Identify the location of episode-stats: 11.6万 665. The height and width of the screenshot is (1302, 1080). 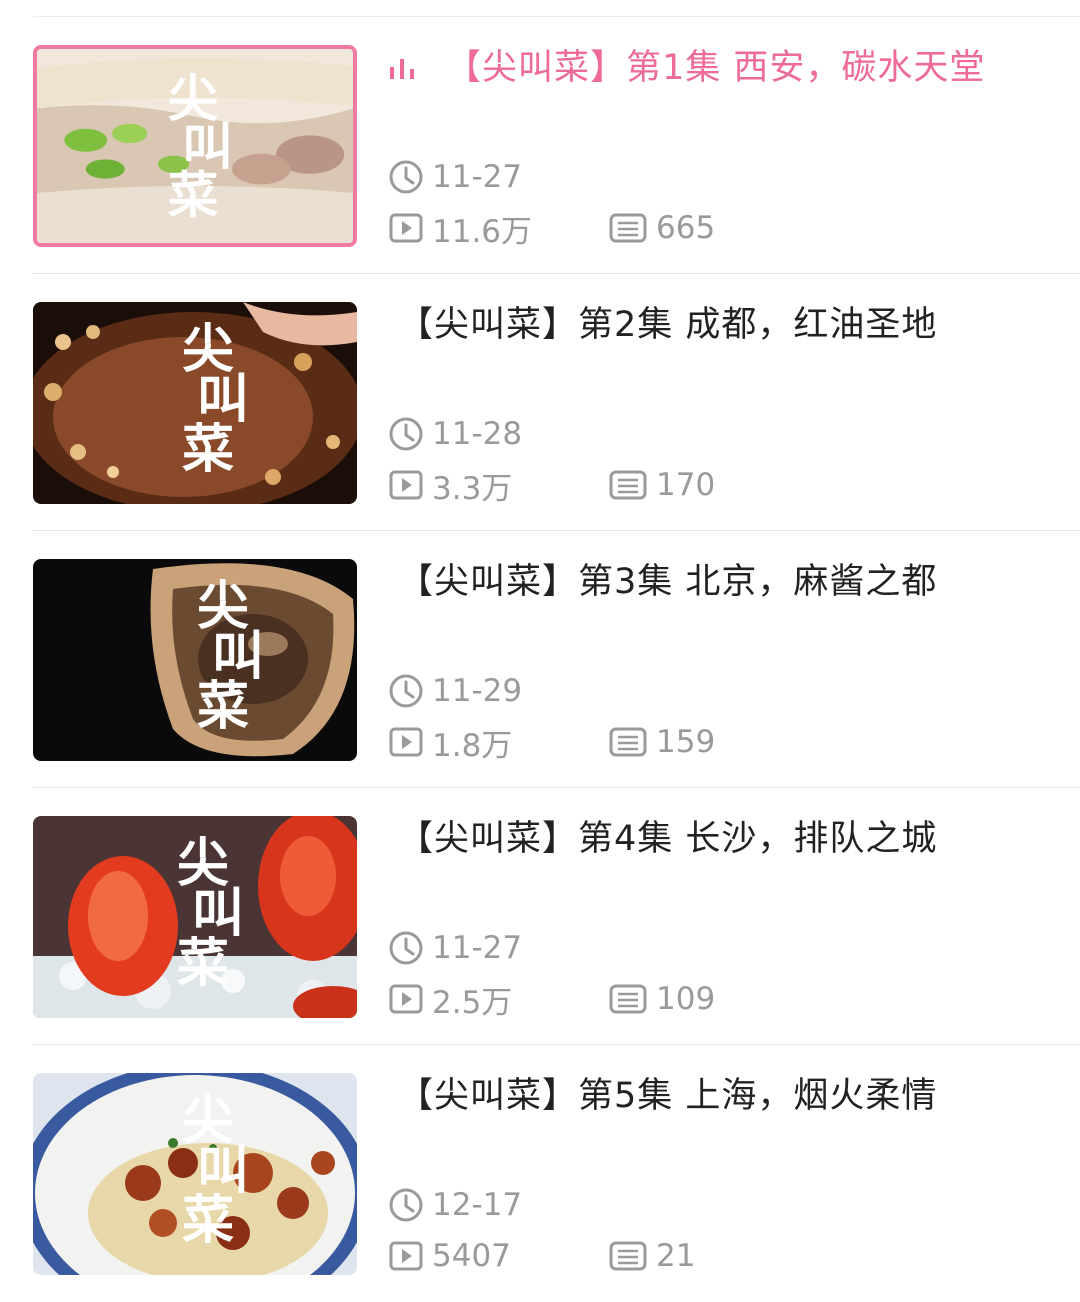
(551, 228).